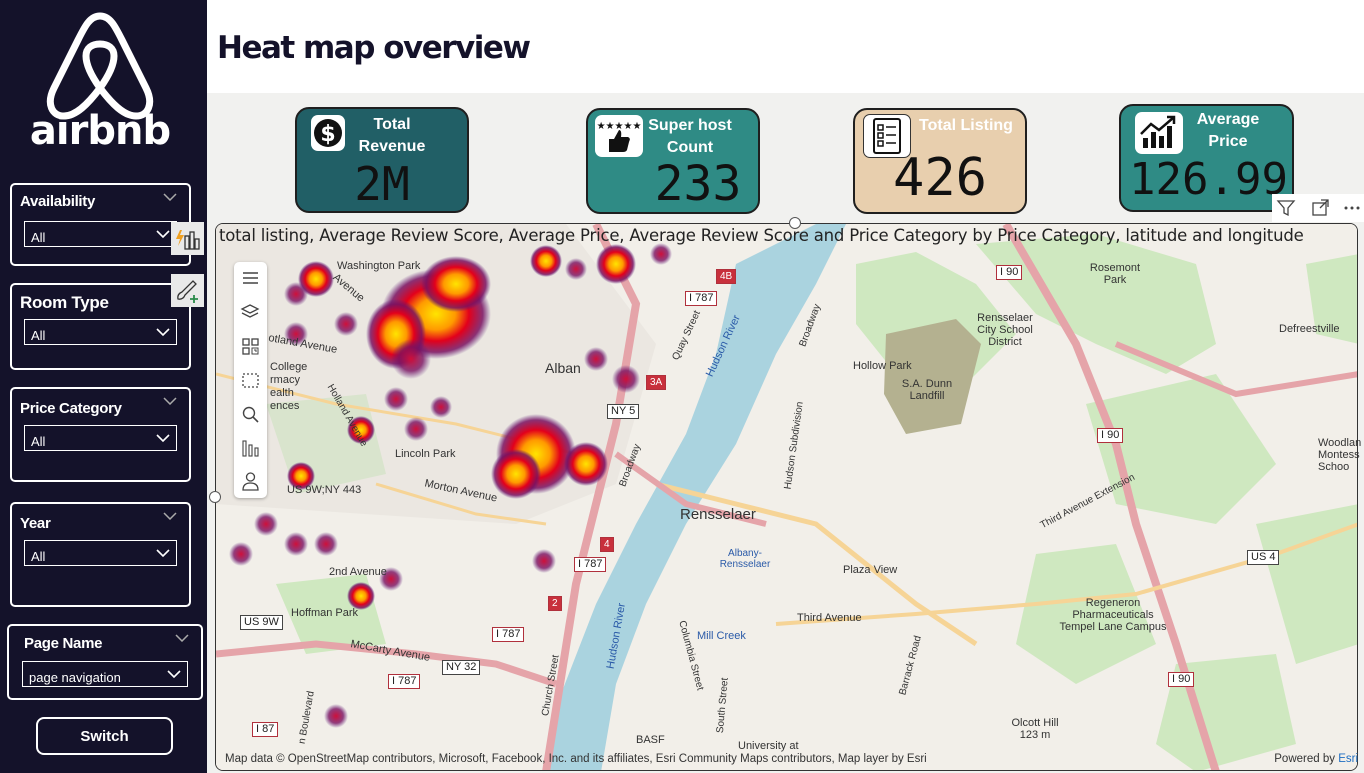  What do you see at coordinates (690, 136) in the screenshot?
I see `card-label: Super host Count` at bounding box center [690, 136].